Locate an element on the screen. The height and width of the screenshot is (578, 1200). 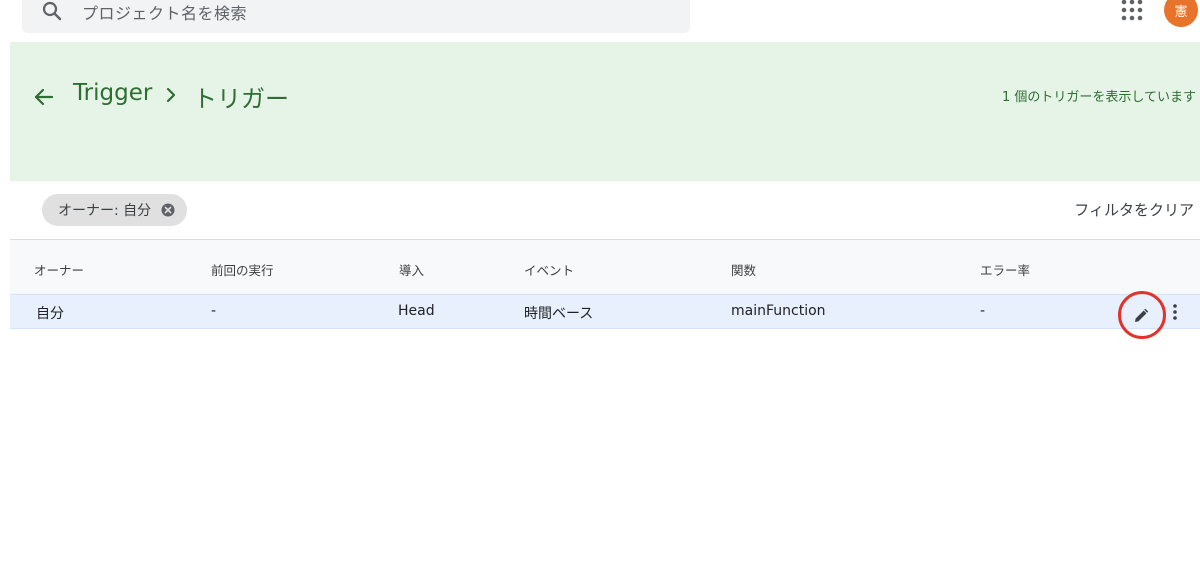
edit-trigger-button is located at coordinates (1142, 315).